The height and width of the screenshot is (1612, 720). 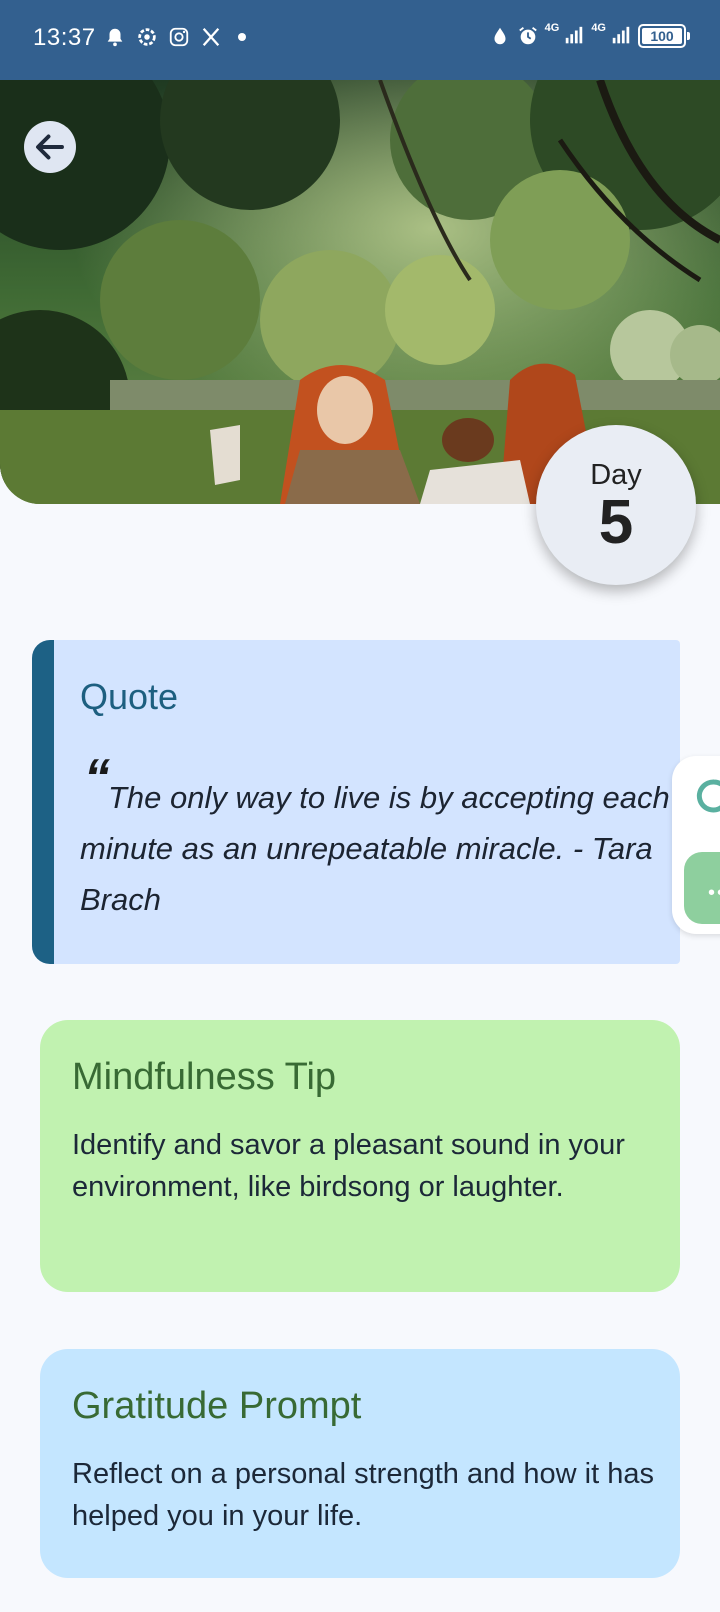 I want to click on arrow-left-icon, so click(x=50, y=147).